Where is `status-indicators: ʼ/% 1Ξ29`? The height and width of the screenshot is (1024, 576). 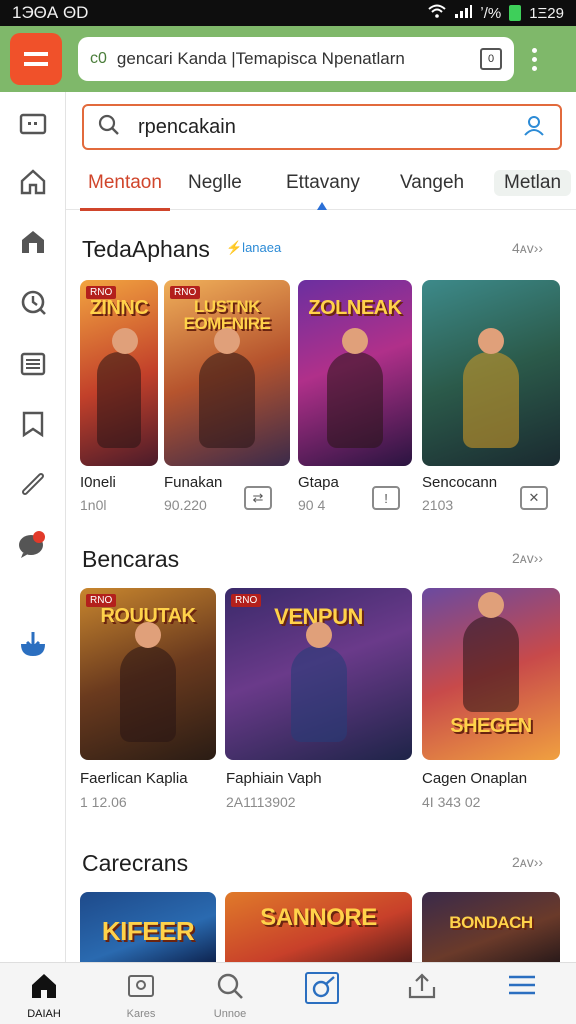 status-indicators: ʼ/% 1Ξ29 is located at coordinates (496, 13).